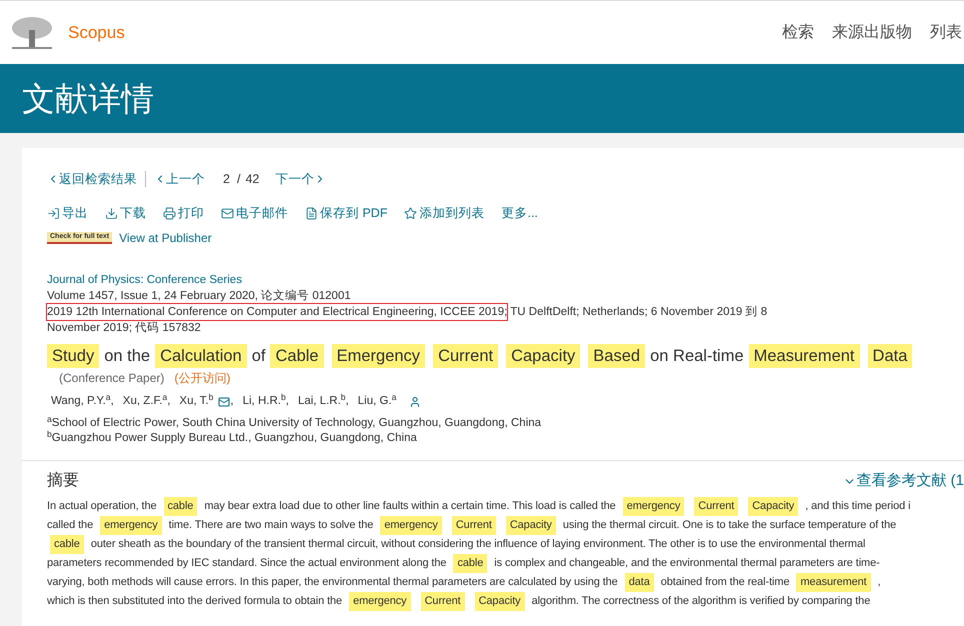  Describe the element at coordinates (697, 356) in the screenshot. I see `text-span: on Real-time` at that location.